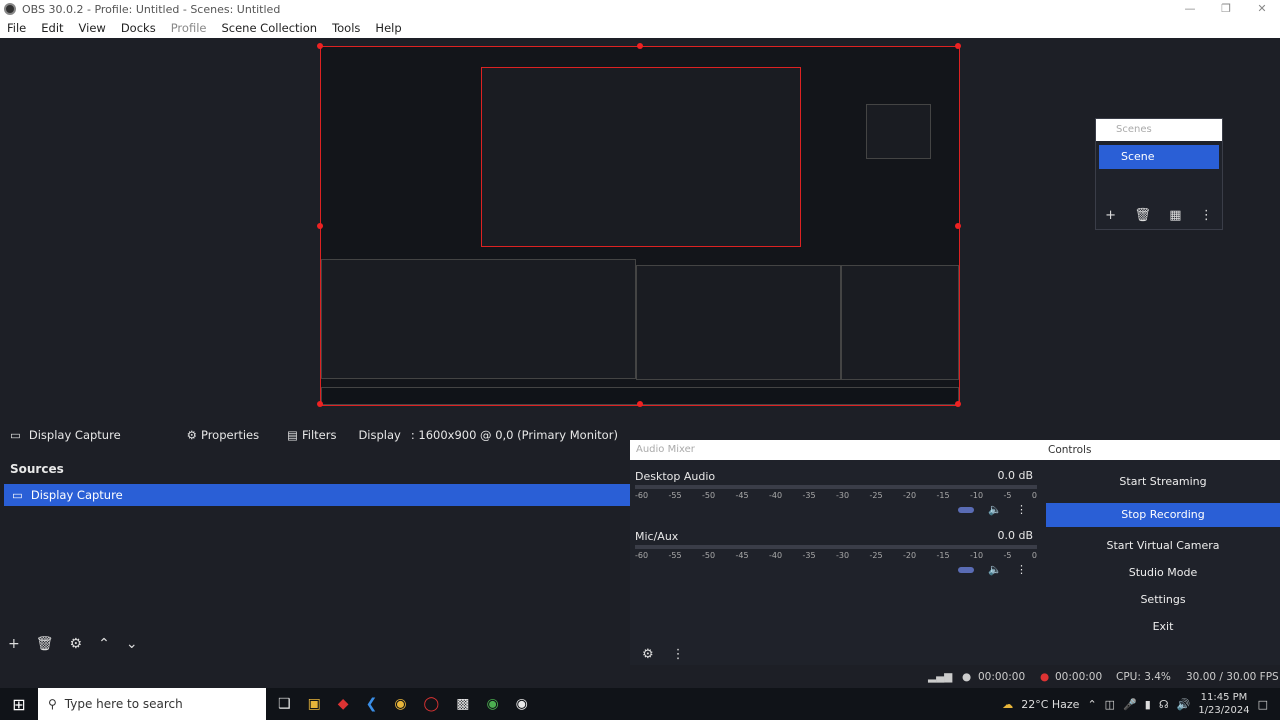 Image resolution: width=1280 pixels, height=720 pixels. Describe the element at coordinates (317, 495) in the screenshot. I see `source-item: ▭ Display Capture` at that location.